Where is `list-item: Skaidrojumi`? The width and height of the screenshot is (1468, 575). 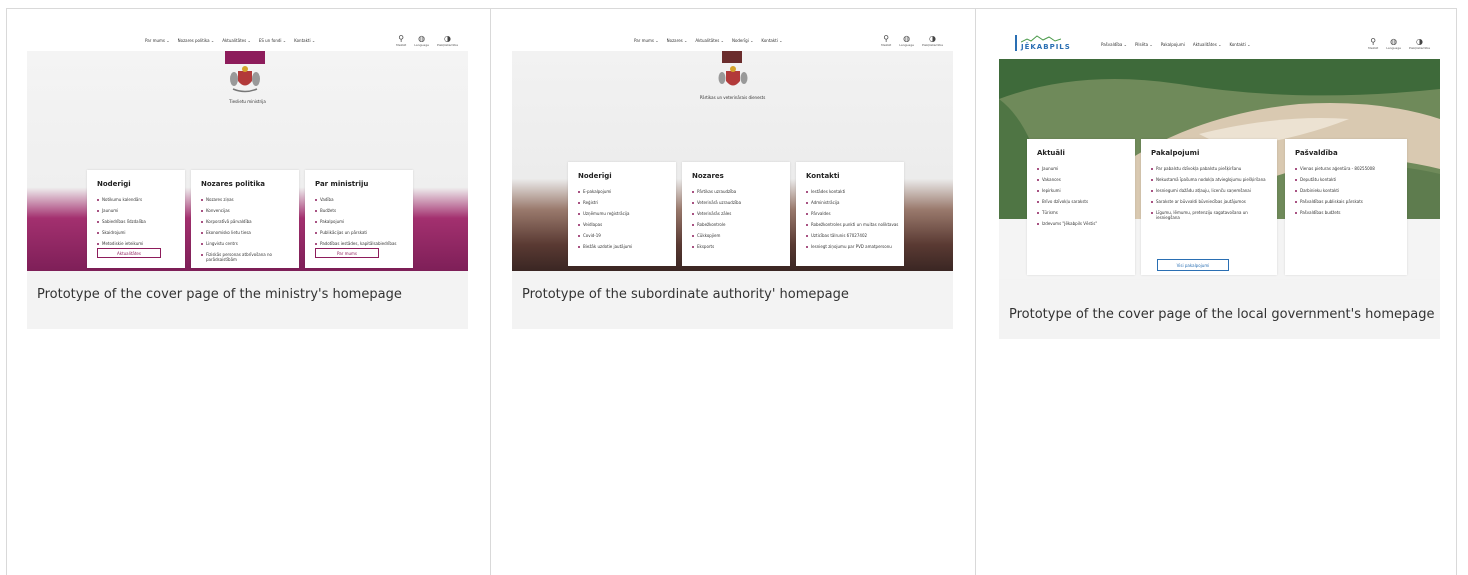
list-item: Skaidrojumi is located at coordinates (121, 232).